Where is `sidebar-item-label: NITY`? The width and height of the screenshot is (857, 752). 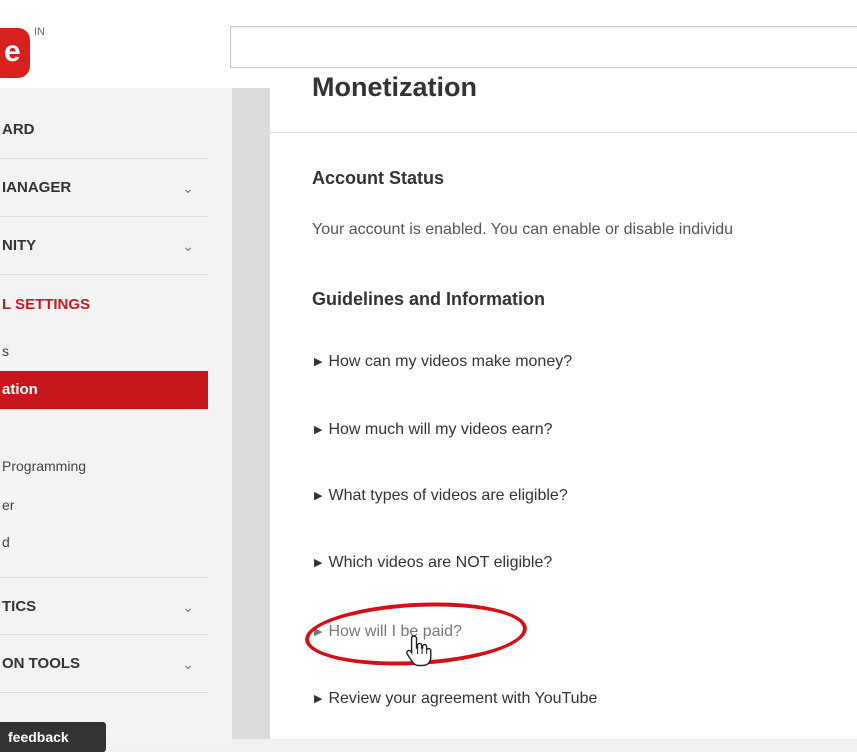
sidebar-item-label: NITY is located at coordinates (19, 245).